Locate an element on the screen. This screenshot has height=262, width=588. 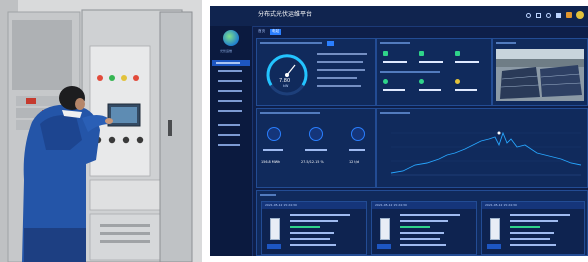
top-bar: 分布式光伏运维平台 is located at coordinates (399, 16).